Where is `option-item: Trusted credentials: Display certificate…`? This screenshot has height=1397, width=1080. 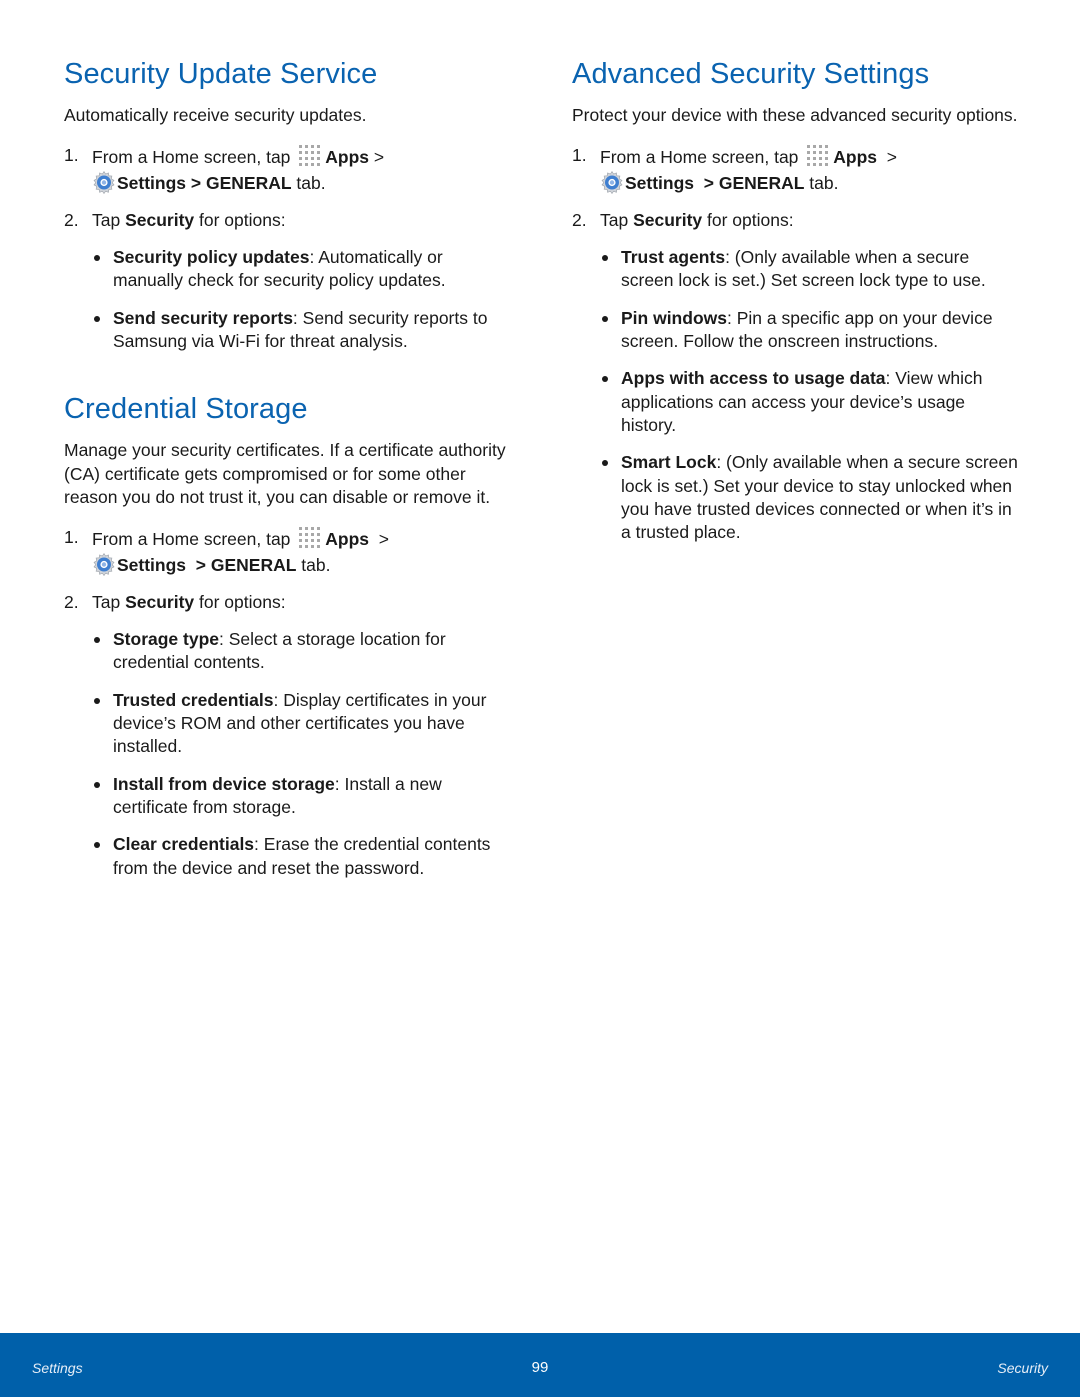 option-item: Trusted credentials: Display certificate… is located at coordinates (303, 724).